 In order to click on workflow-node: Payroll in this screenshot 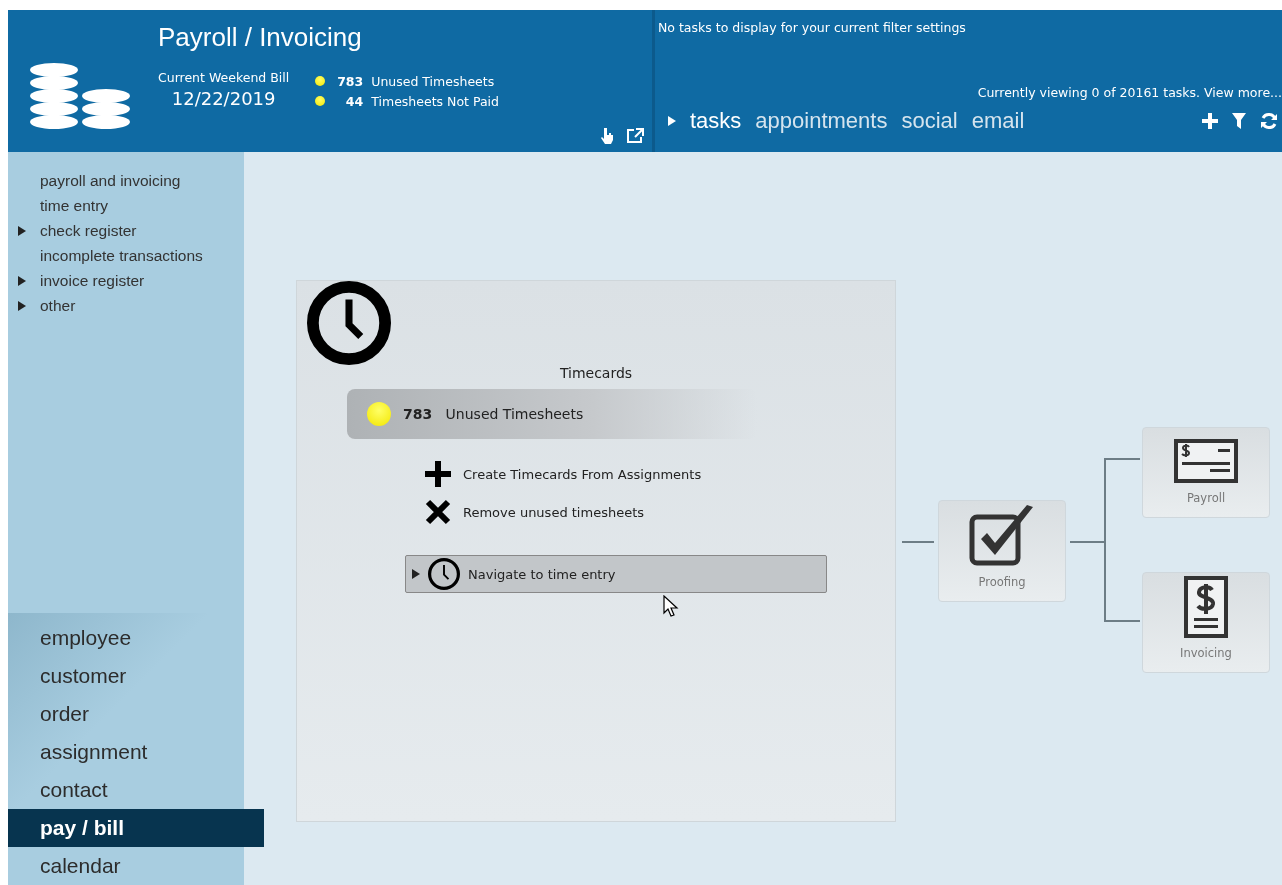, I will do `click(1206, 472)`.